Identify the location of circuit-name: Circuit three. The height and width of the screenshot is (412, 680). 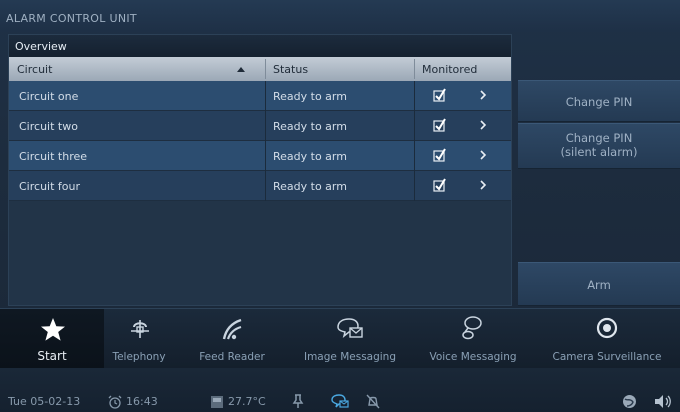
(53, 156).